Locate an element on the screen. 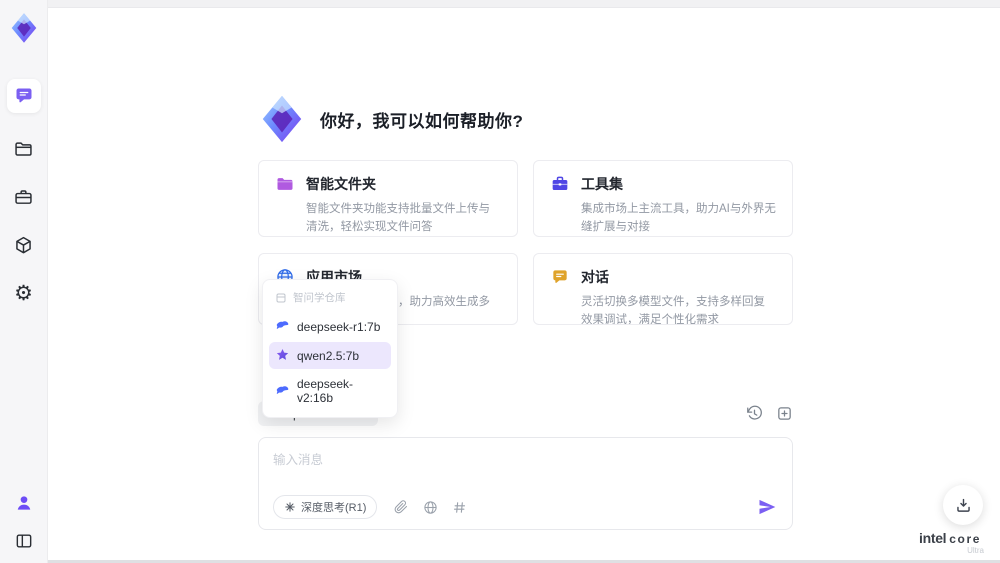 The height and width of the screenshot is (563, 1000). sidebar: ⚙ is located at coordinates (24, 281).